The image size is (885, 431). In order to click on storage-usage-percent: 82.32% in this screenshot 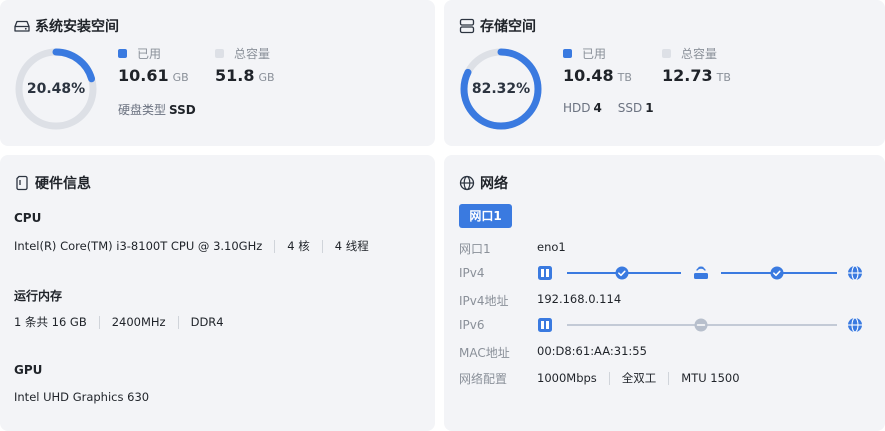, I will do `click(501, 89)`.